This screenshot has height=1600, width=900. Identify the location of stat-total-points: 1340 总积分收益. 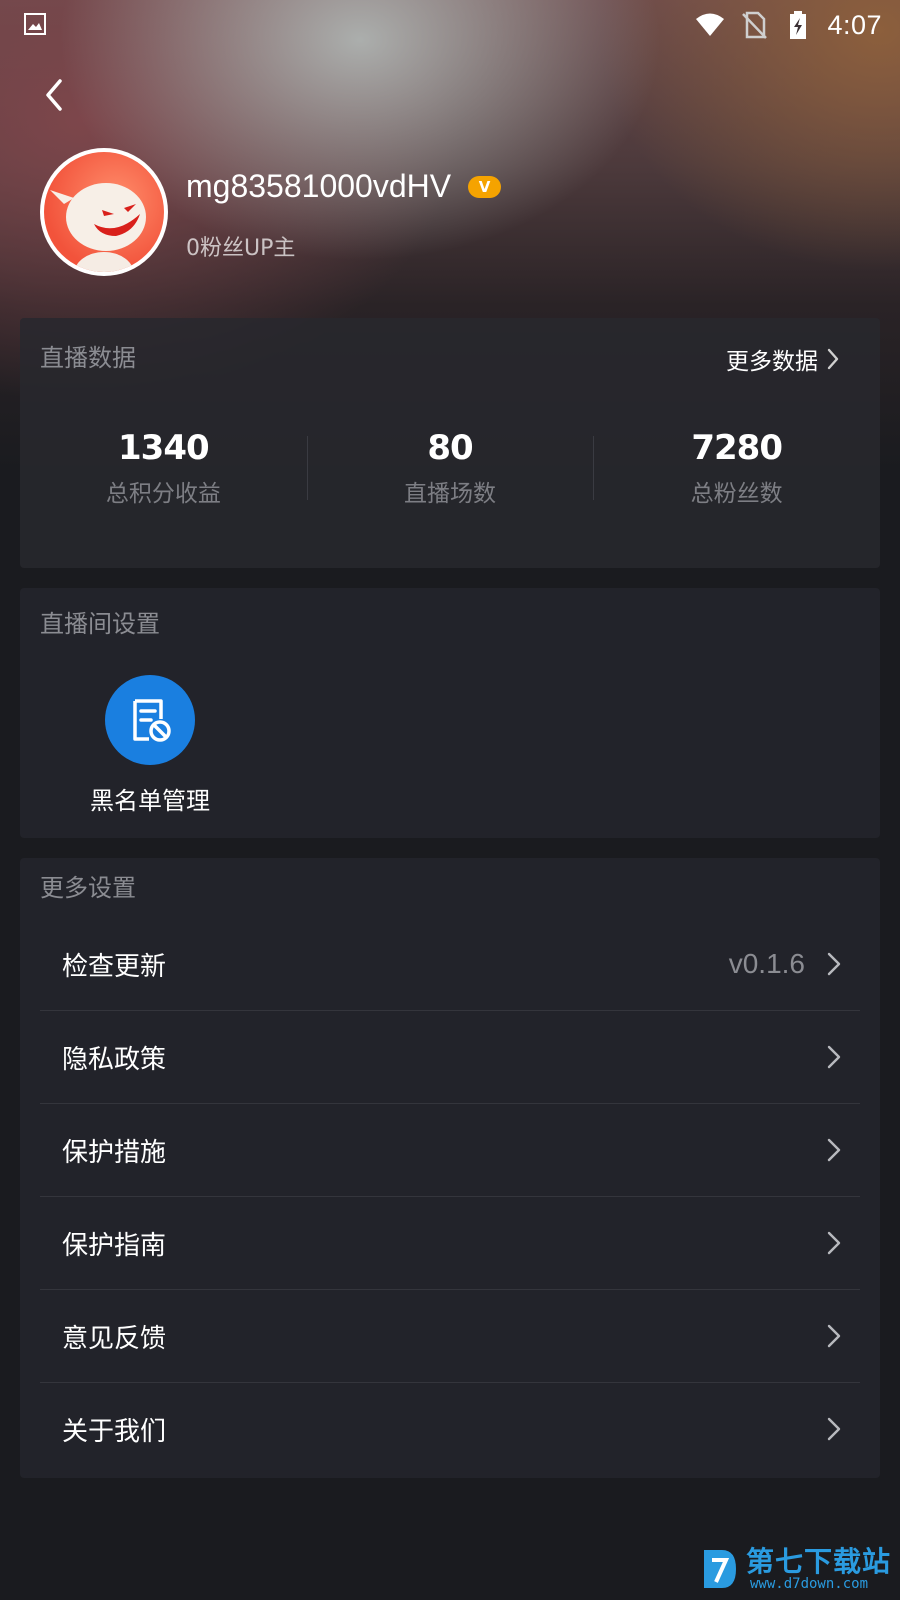
(163, 468).